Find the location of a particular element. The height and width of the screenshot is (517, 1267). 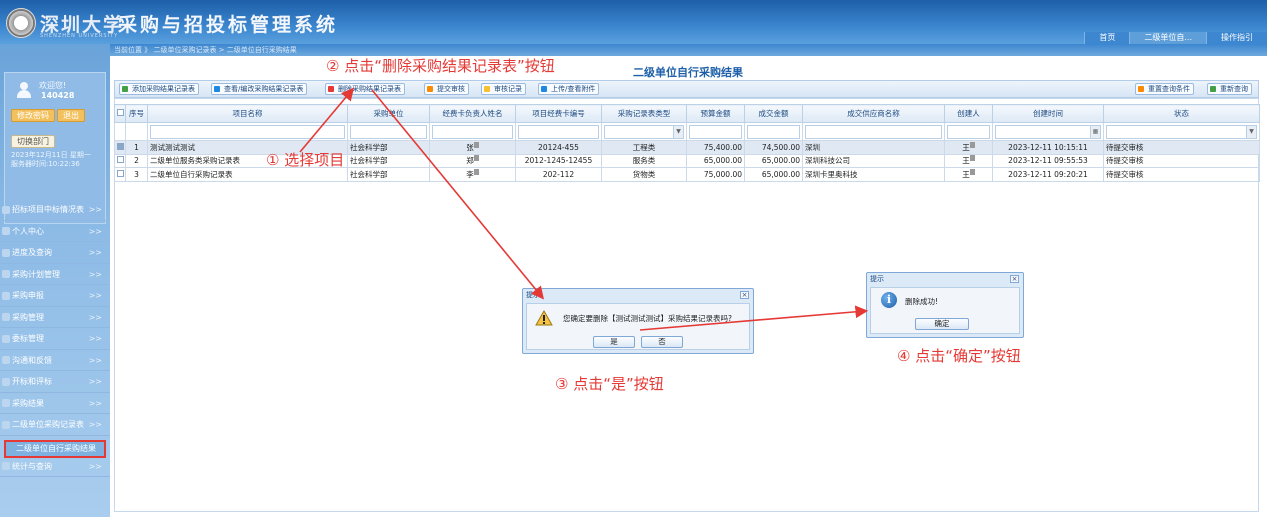

requery-button: 重新查询 is located at coordinates (1229, 89).